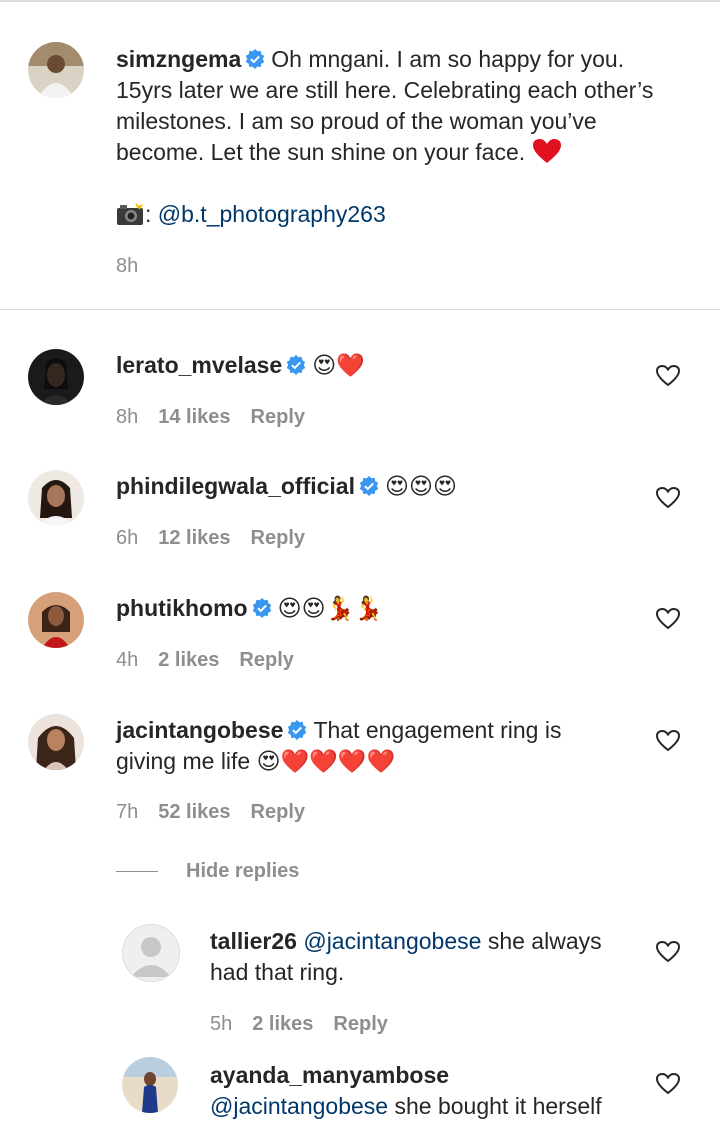 This screenshot has height=1129, width=720. I want to click on comment-body: That engagement ring is, so click(437, 730).